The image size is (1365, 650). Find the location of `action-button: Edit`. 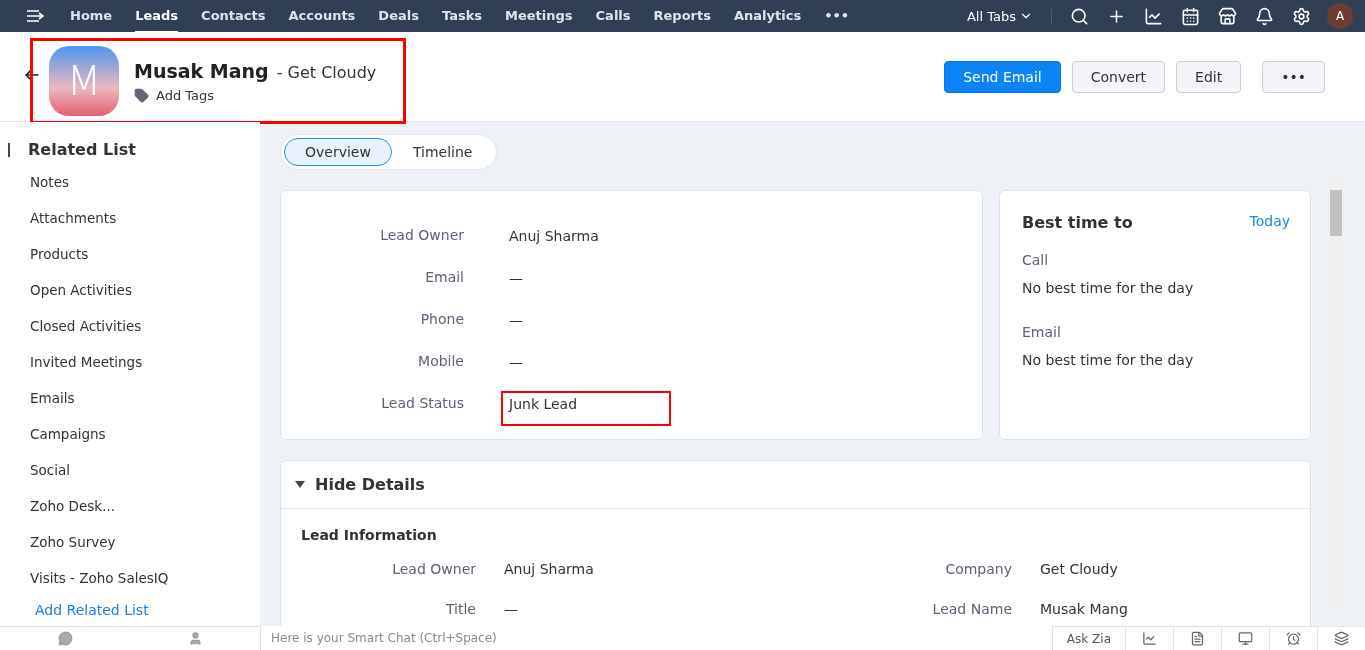

action-button: Edit is located at coordinates (1209, 76).